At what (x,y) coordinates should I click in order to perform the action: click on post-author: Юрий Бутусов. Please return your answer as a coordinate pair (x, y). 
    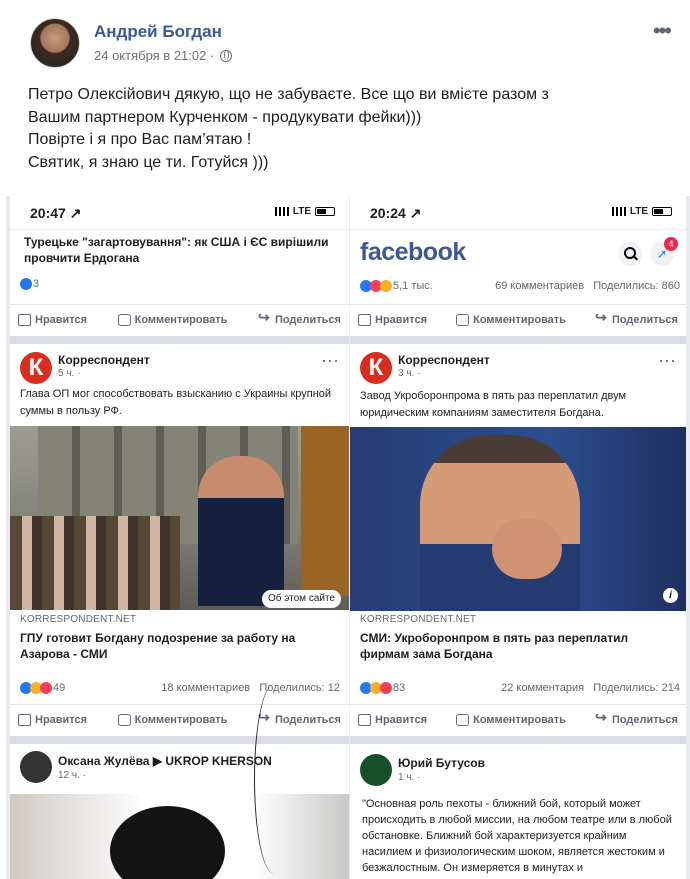
    Looking at the image, I should click on (441, 763).